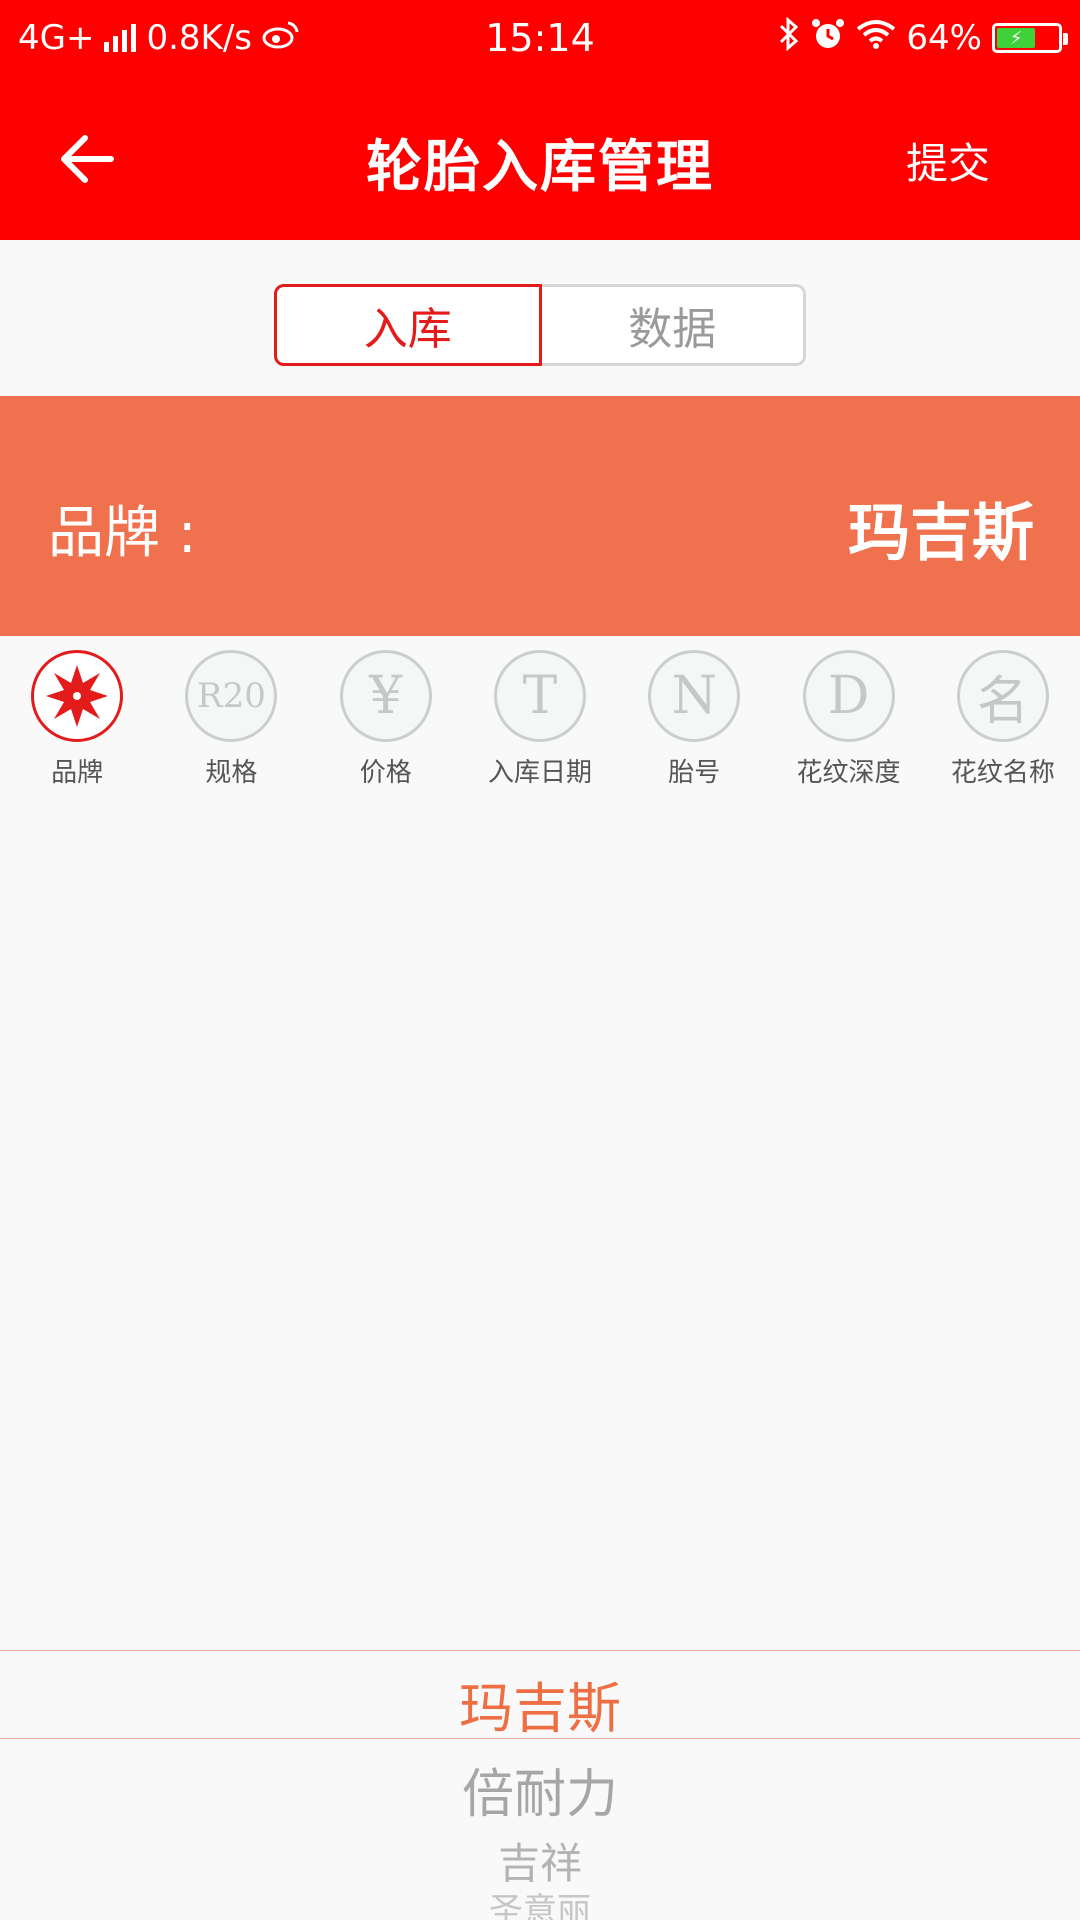 The image size is (1080, 1920). What do you see at coordinates (77, 696) in the screenshot?
I see `star-burst-icon` at bounding box center [77, 696].